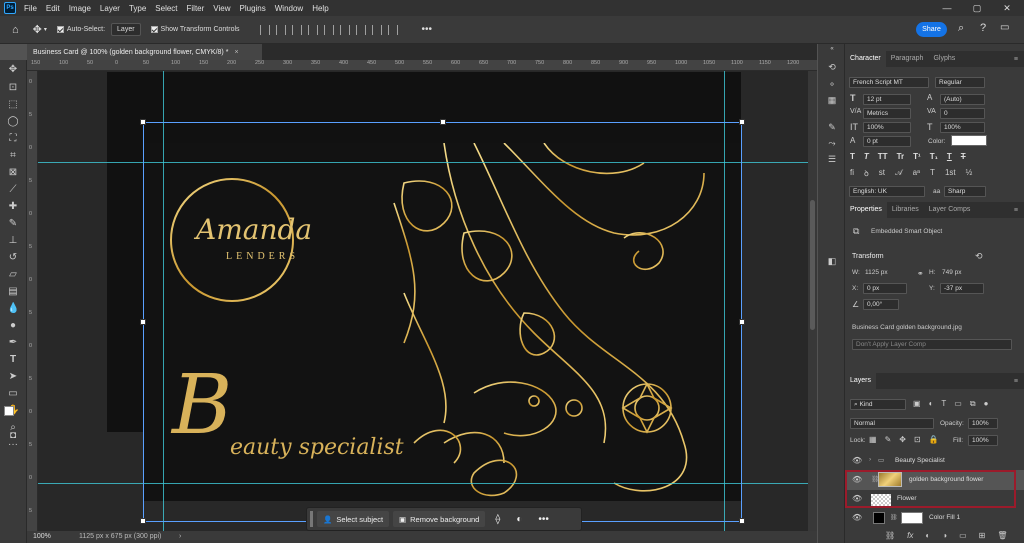 This screenshot has width=1024, height=543. What do you see at coordinates (9, 411) in the screenshot?
I see `foreground-color-swatch` at bounding box center [9, 411].